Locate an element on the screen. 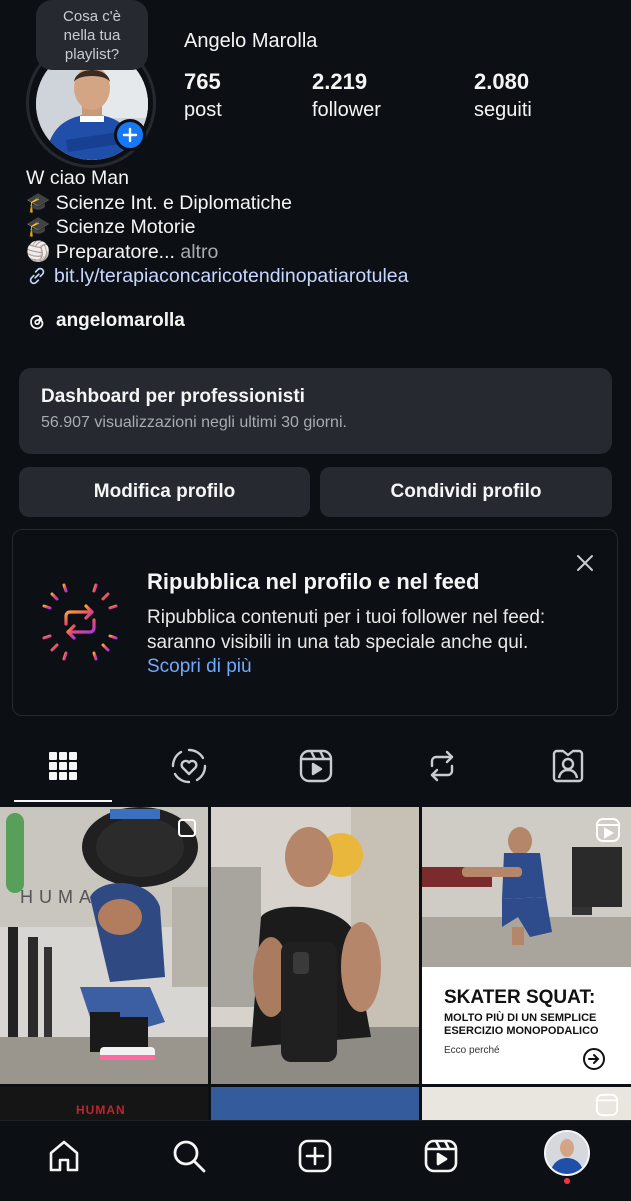  stat-followers-label: follower is located at coordinates (346, 110).